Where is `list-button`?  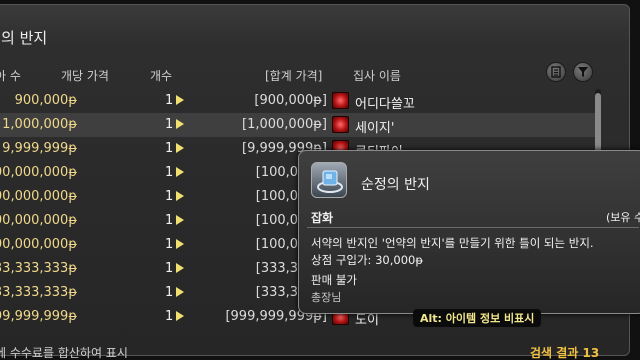
list-button is located at coordinates (556, 72).